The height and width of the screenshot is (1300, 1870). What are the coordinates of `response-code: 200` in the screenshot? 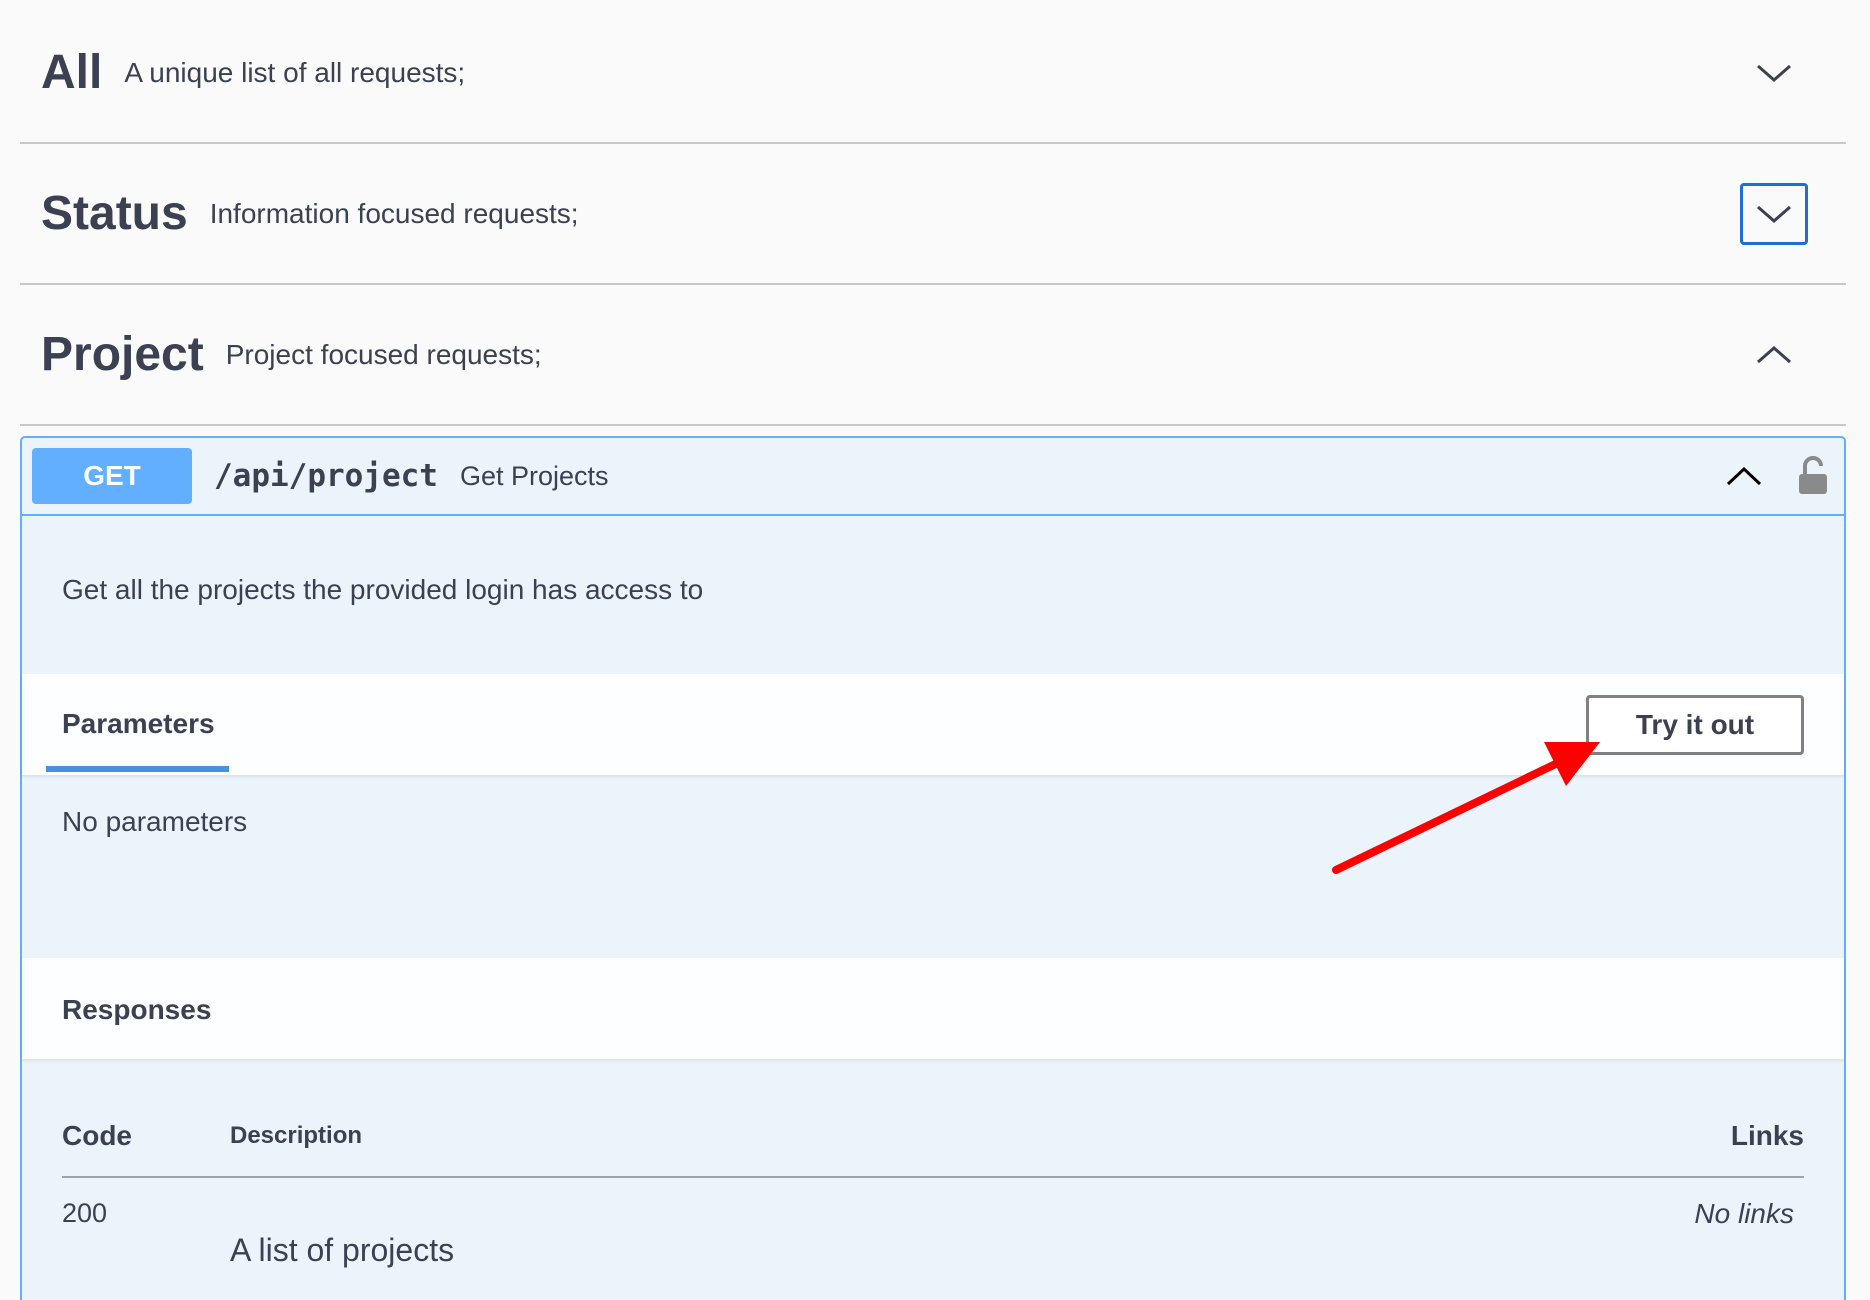 It's located at (85, 1213).